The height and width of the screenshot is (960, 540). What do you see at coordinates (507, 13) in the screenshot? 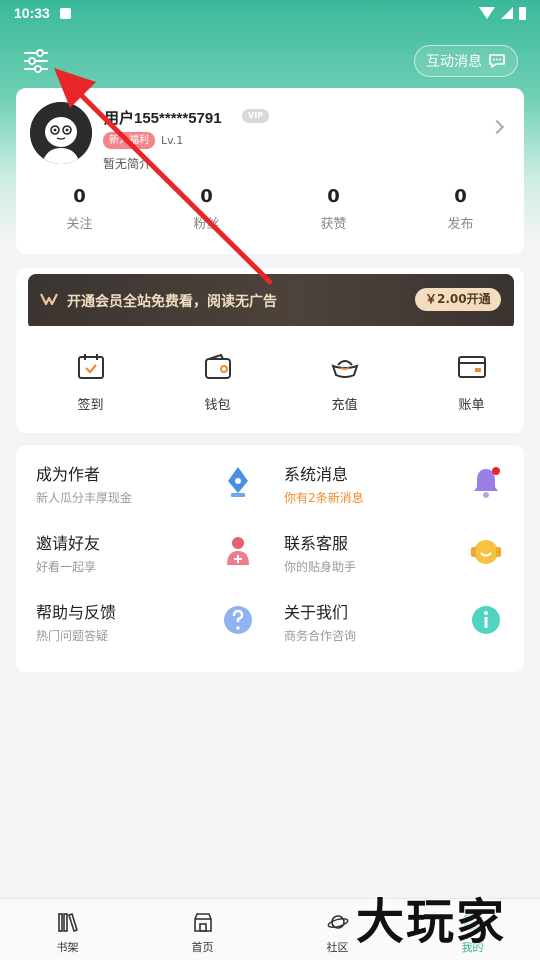
I see `signal-icon` at bounding box center [507, 13].